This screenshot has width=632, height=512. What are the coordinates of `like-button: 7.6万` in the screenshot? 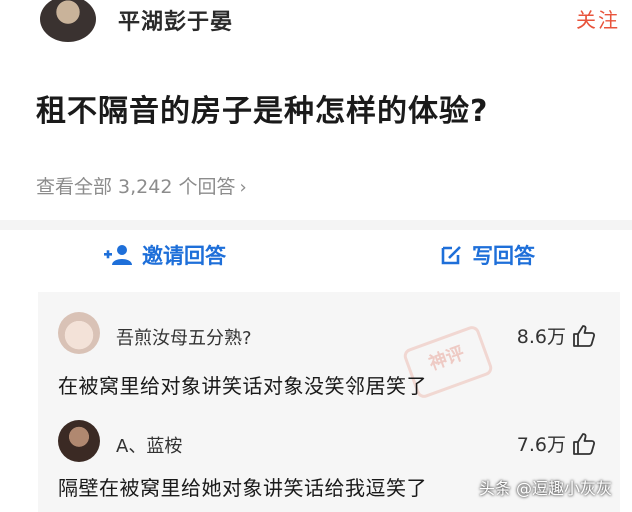 It's located at (556, 443).